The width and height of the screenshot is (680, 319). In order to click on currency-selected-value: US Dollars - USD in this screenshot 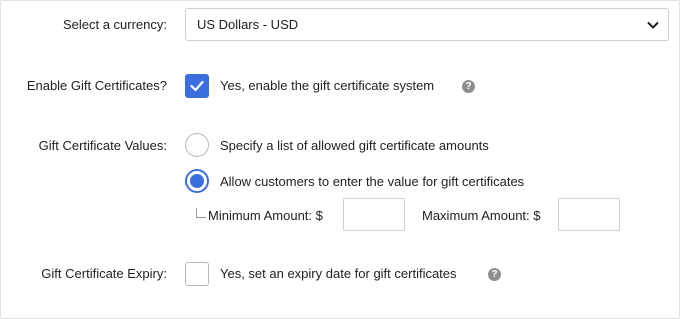, I will do `click(248, 24)`.